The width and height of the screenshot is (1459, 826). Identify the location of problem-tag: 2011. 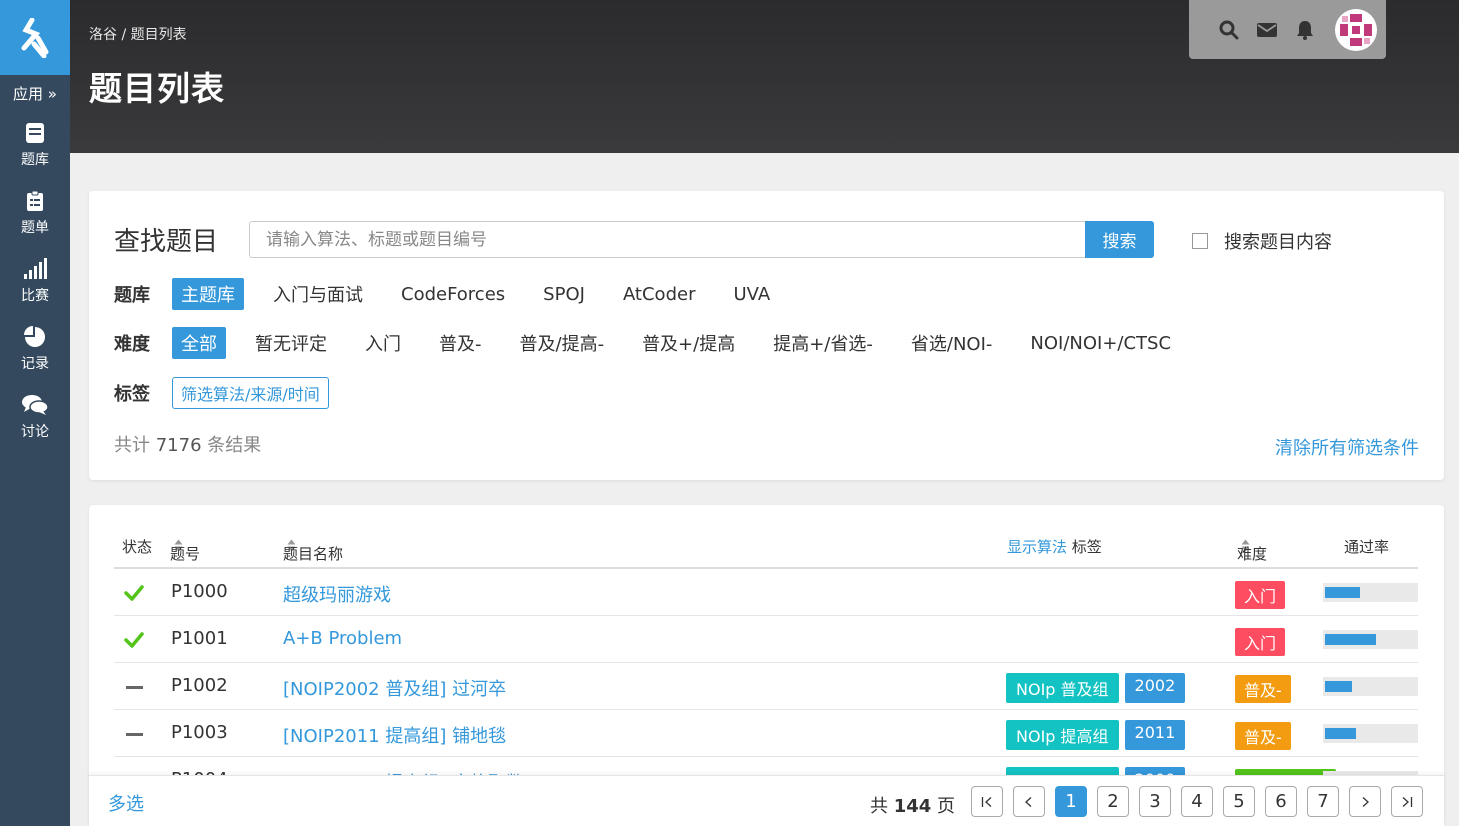
(1155, 735).